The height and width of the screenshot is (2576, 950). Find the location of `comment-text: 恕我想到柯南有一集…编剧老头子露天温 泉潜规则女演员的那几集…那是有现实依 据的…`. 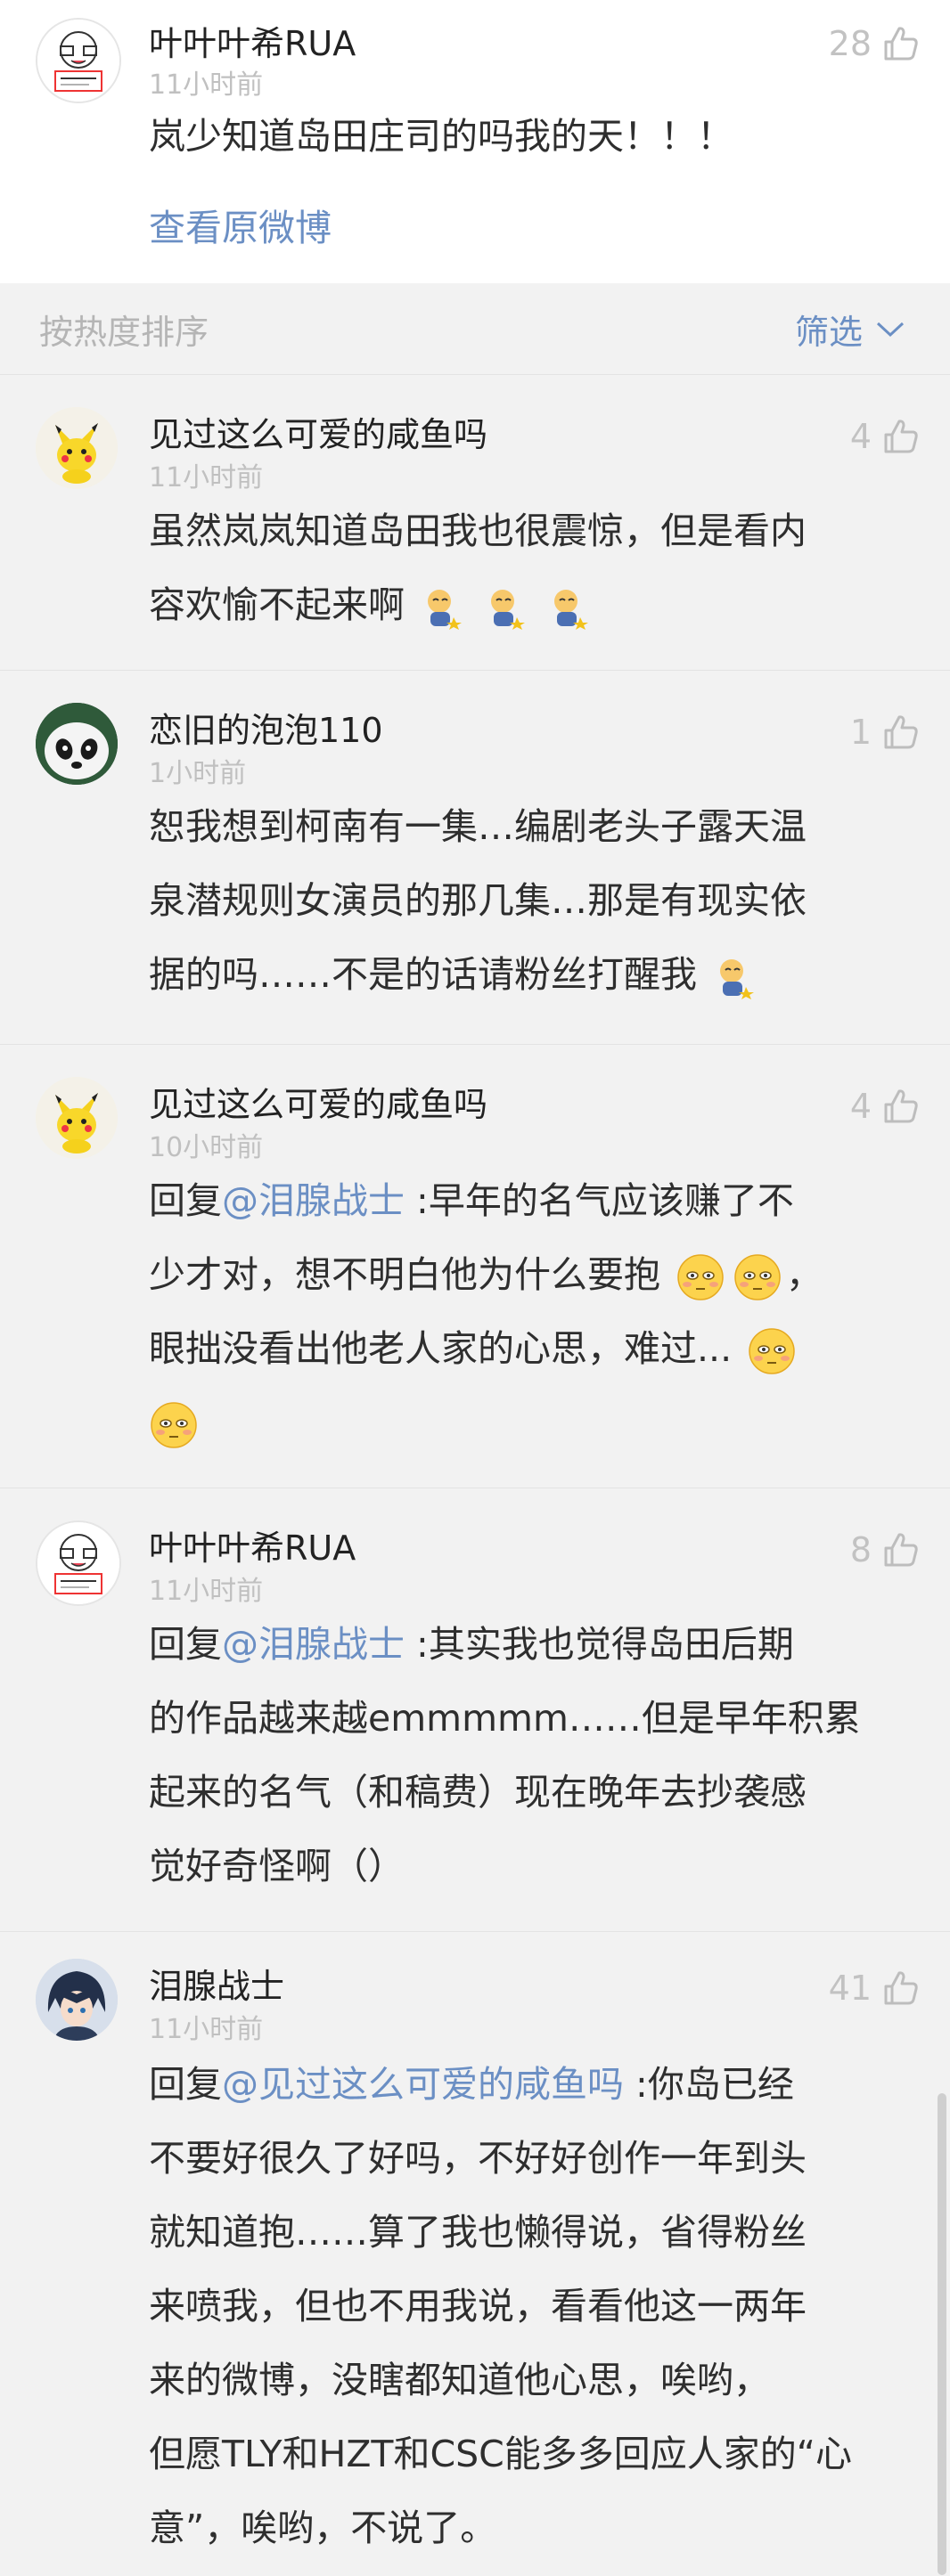

comment-text: 恕我想到柯南有一集…编剧老头子露天温 泉潜规则女演员的那几集…那是有现实依 据的… is located at coordinates (532, 901).